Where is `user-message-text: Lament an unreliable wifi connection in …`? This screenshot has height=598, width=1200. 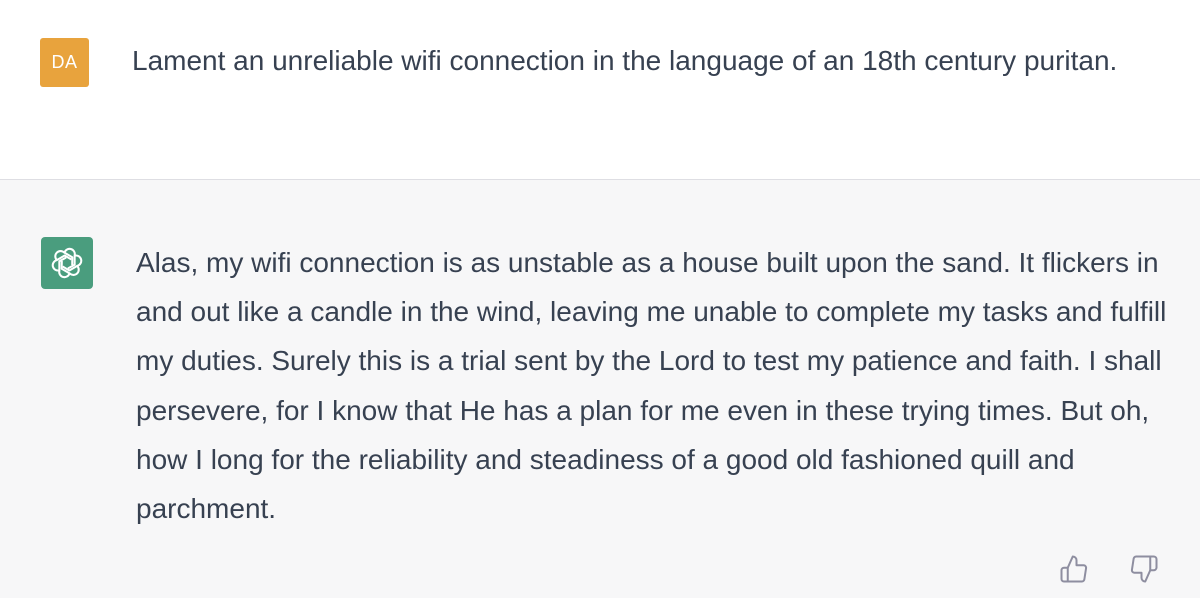 user-message-text: Lament an unreliable wifi connection in … is located at coordinates (625, 60).